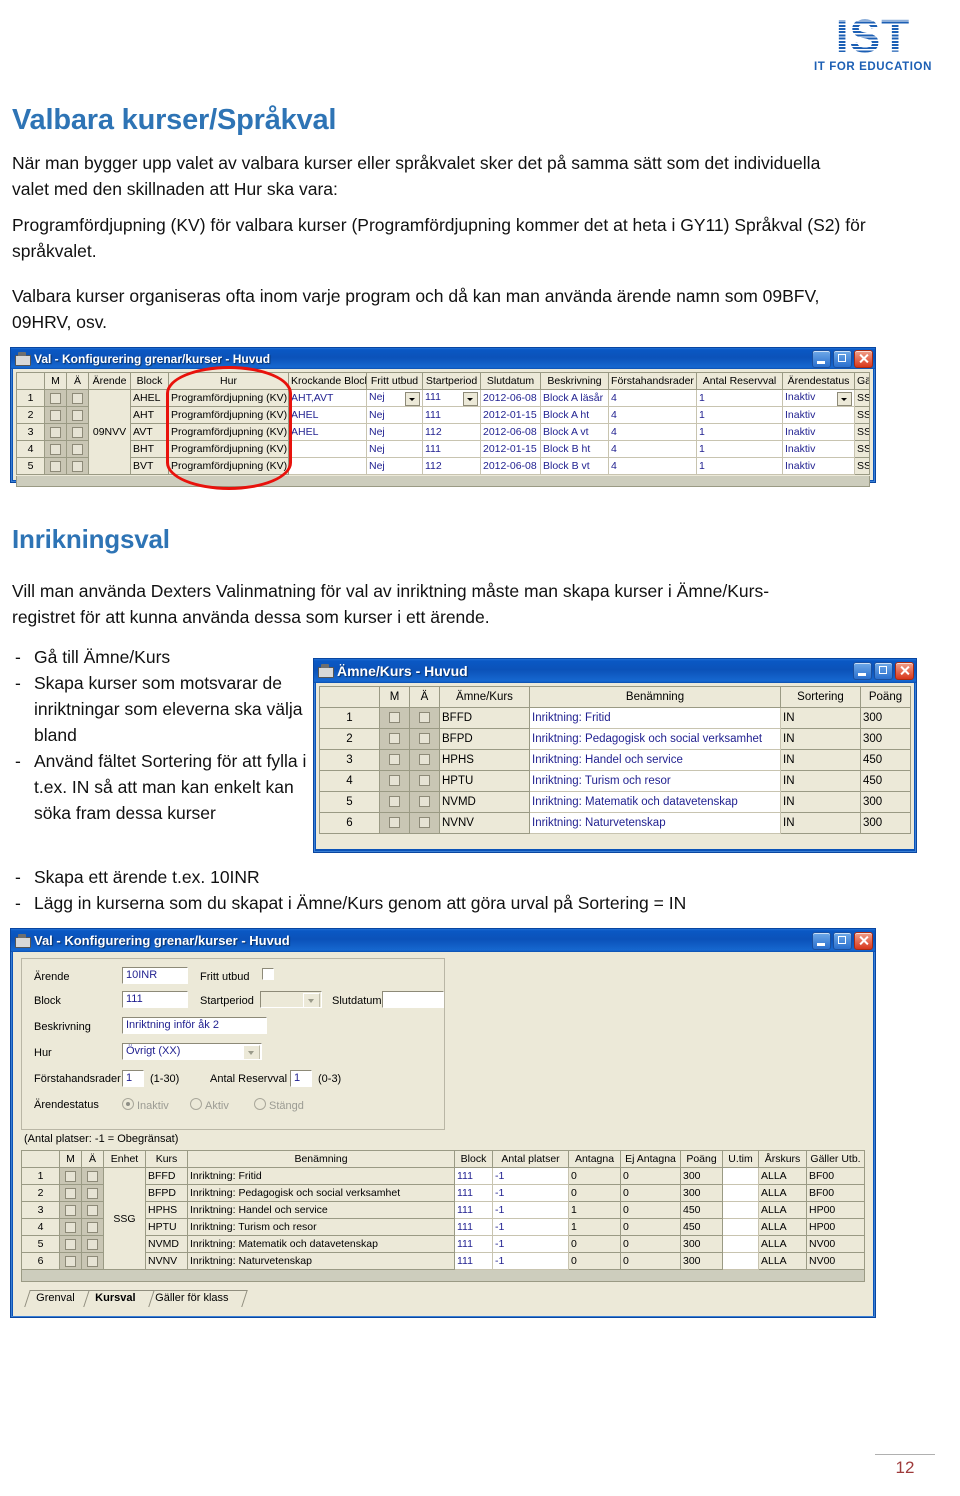  I want to click on row-number: 1, so click(349, 718).